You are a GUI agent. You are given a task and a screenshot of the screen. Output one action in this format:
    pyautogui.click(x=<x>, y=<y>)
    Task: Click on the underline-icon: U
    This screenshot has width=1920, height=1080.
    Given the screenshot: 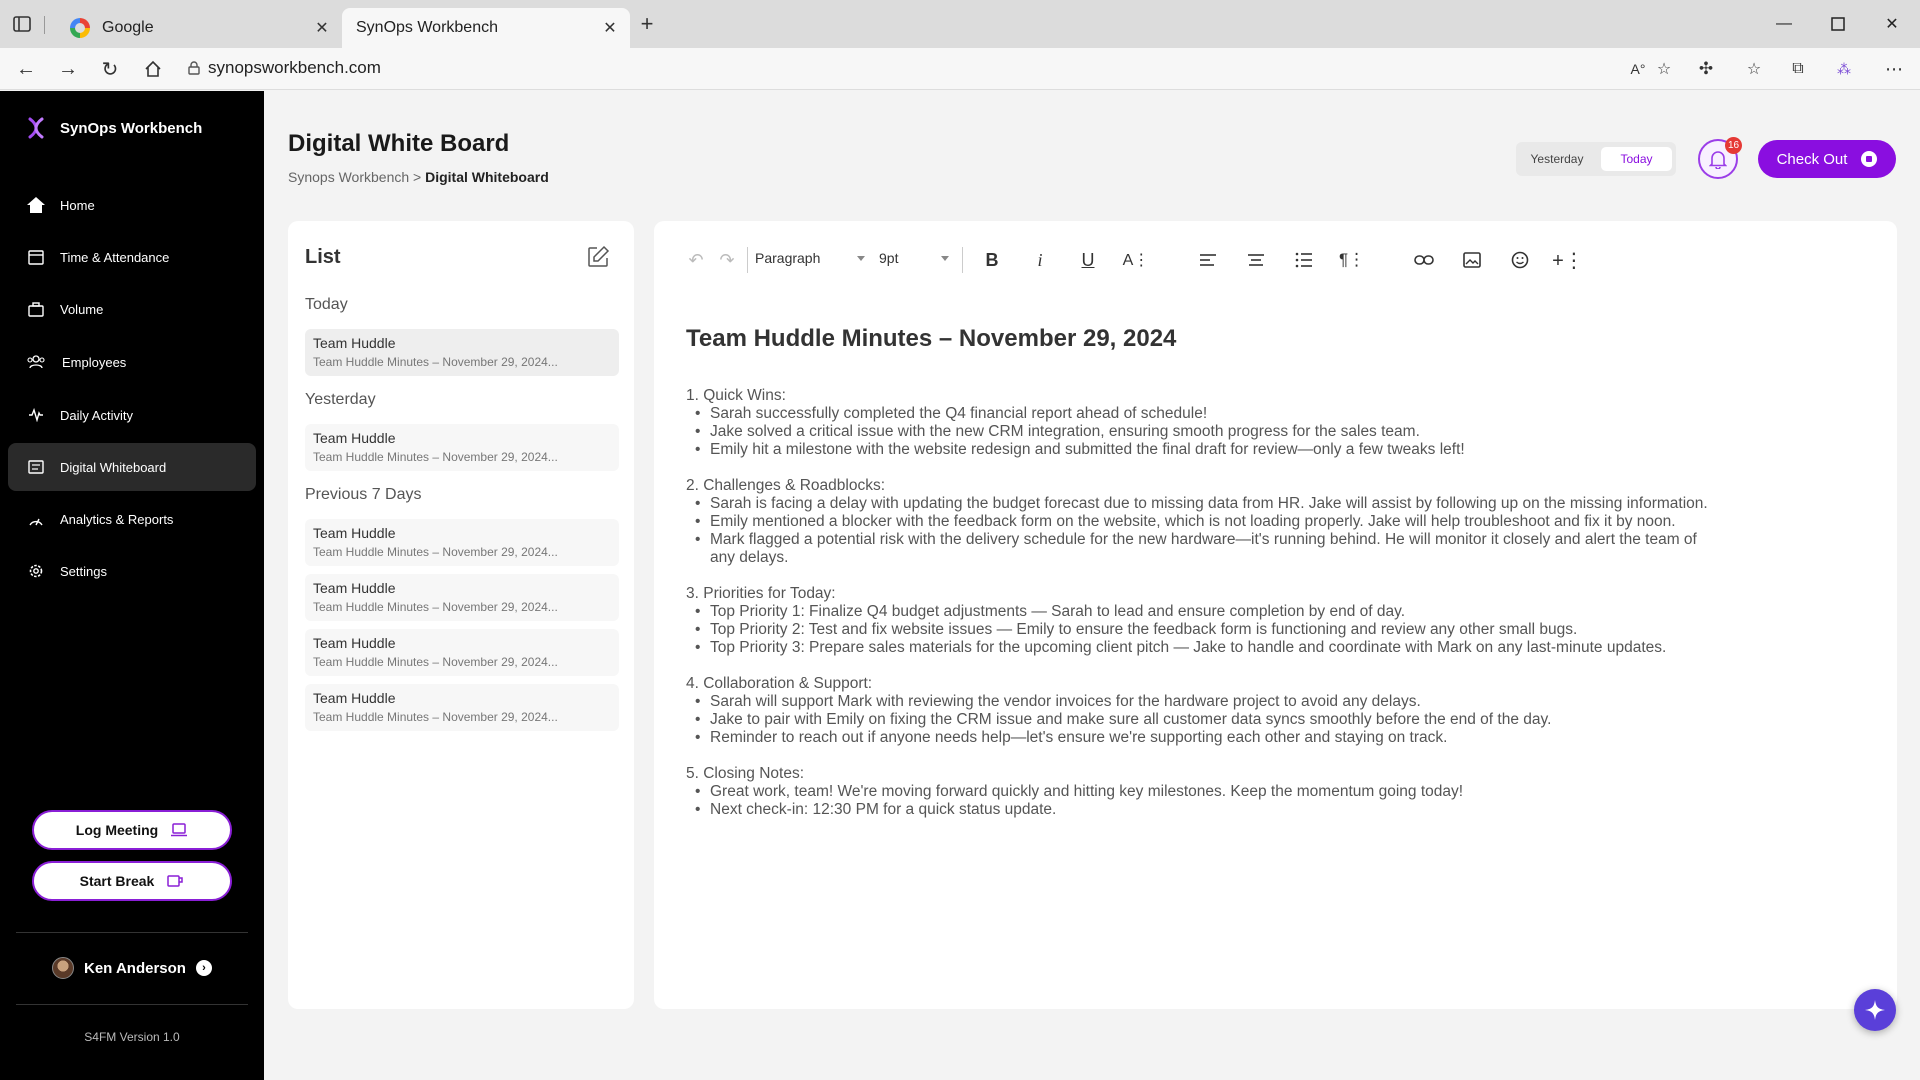 What is the action you would take?
    pyautogui.click(x=1088, y=260)
    